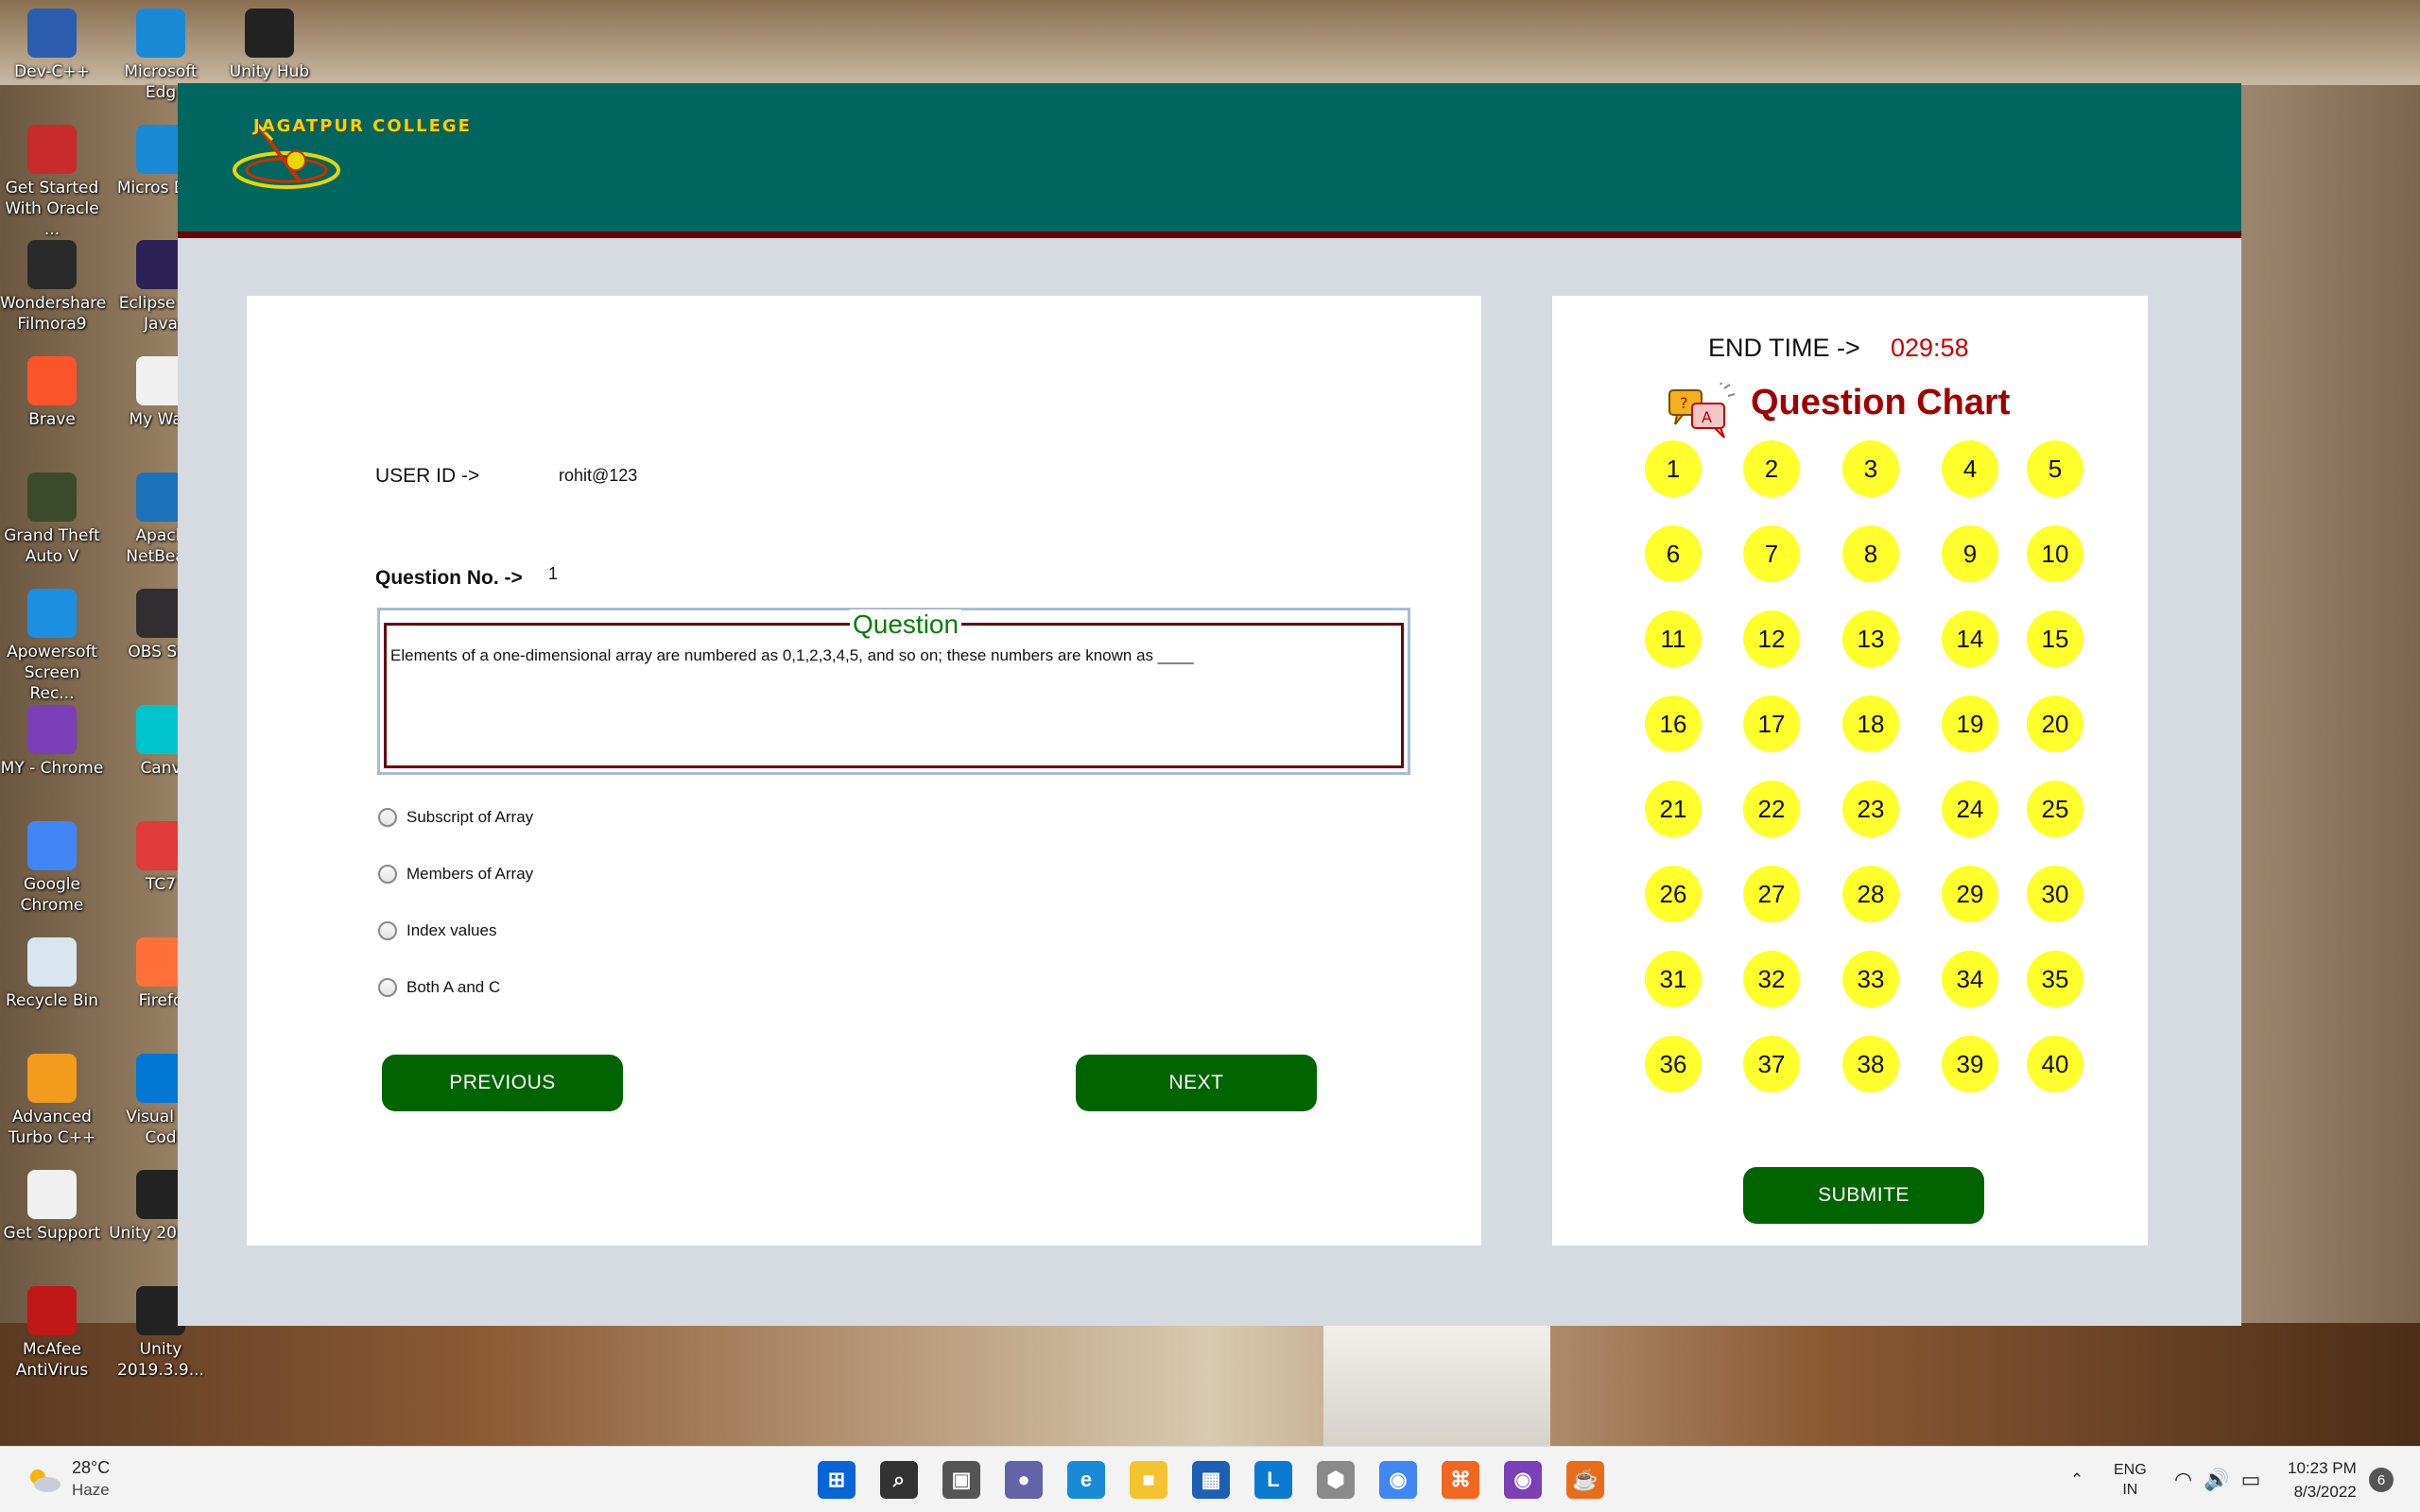  I want to click on filmora-icon, so click(52, 264).